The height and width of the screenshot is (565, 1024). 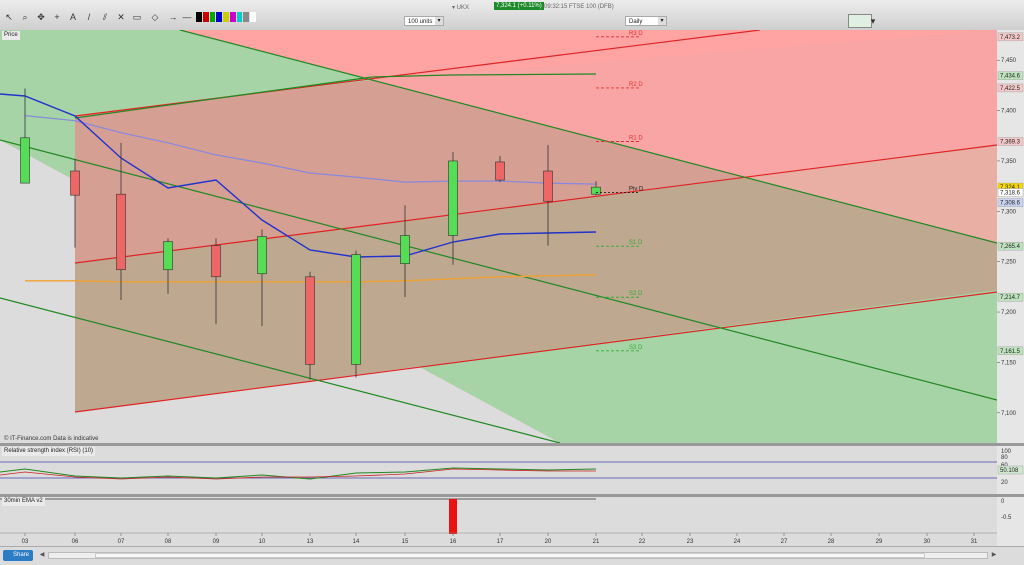 I want to click on scrollbar-thumb, so click(x=510, y=555).